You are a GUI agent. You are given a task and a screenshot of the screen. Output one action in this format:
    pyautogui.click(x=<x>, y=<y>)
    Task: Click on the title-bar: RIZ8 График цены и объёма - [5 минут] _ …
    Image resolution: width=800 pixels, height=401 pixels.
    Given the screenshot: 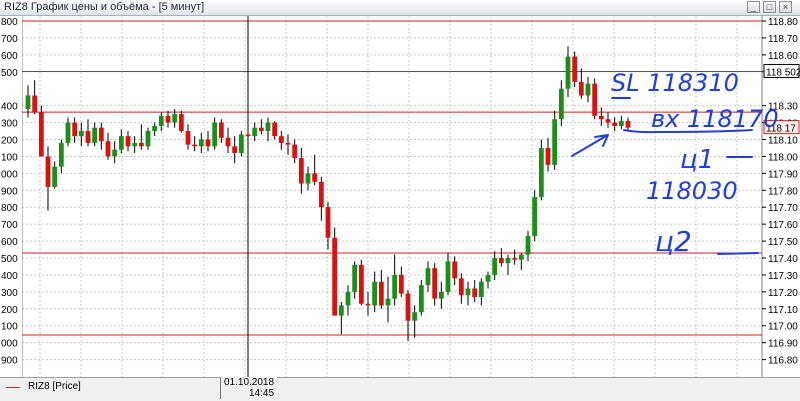 What is the action you would take?
    pyautogui.click(x=400, y=8)
    